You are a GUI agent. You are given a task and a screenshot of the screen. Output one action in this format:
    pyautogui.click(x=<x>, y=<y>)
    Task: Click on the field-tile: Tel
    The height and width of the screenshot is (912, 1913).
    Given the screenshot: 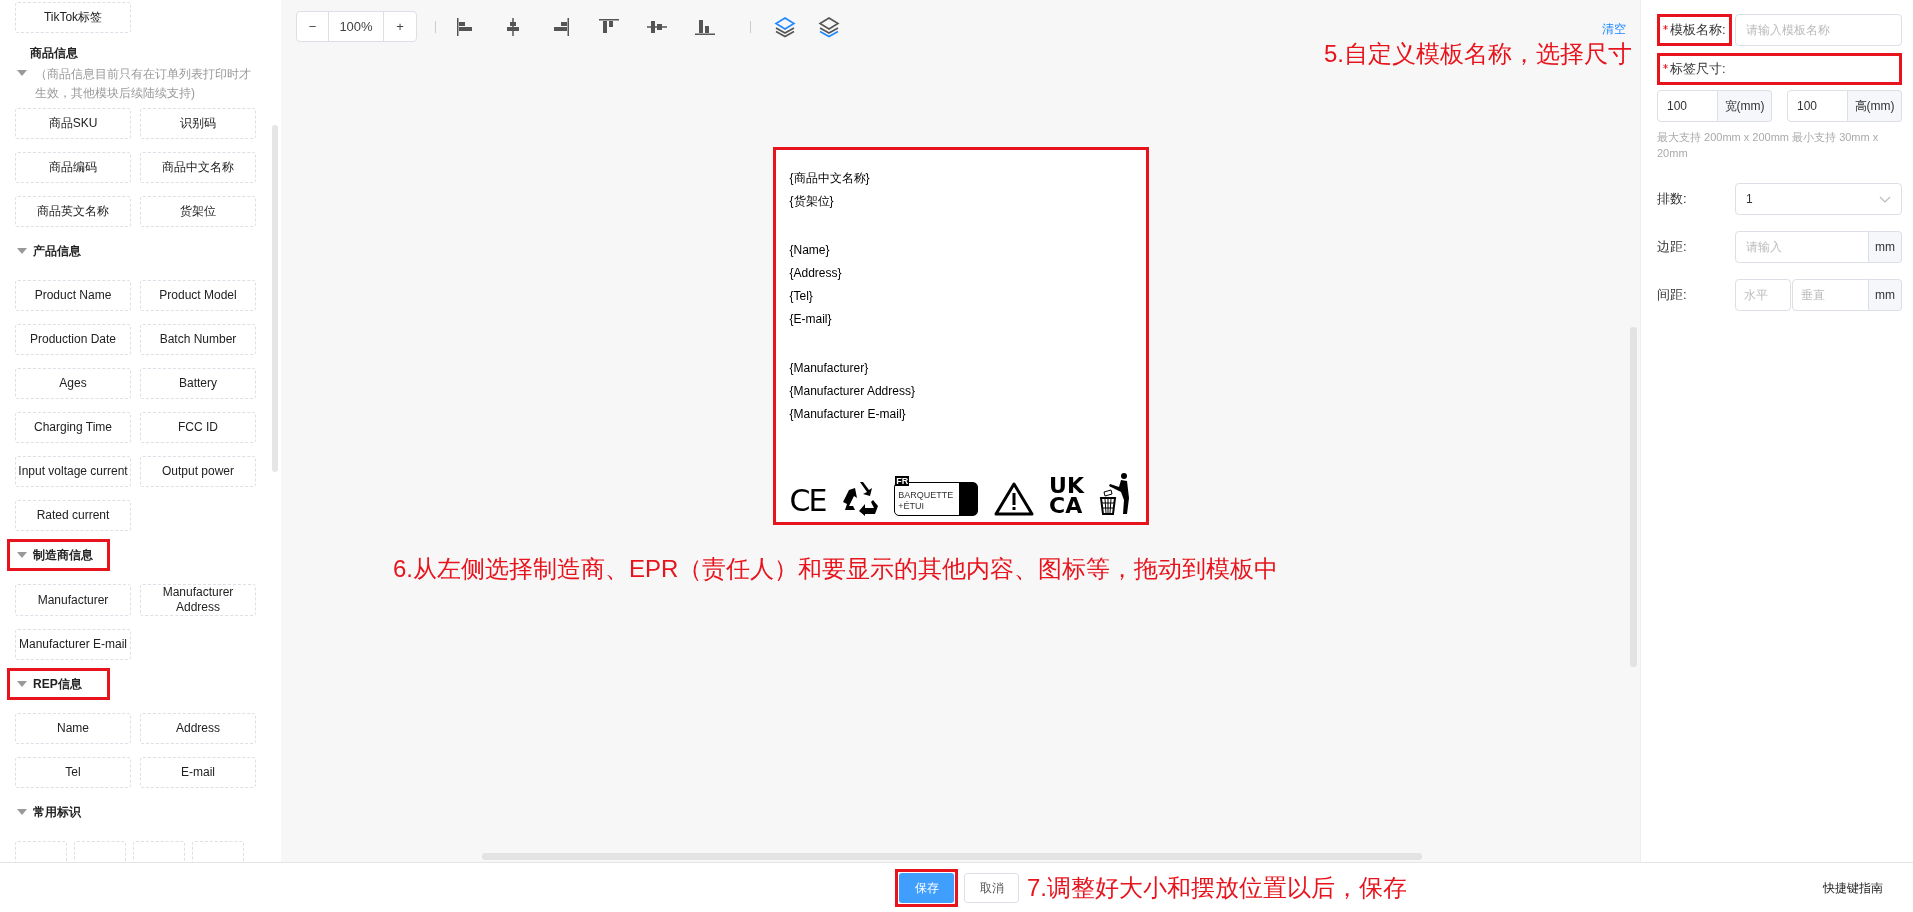 What is the action you would take?
    pyautogui.click(x=73, y=772)
    